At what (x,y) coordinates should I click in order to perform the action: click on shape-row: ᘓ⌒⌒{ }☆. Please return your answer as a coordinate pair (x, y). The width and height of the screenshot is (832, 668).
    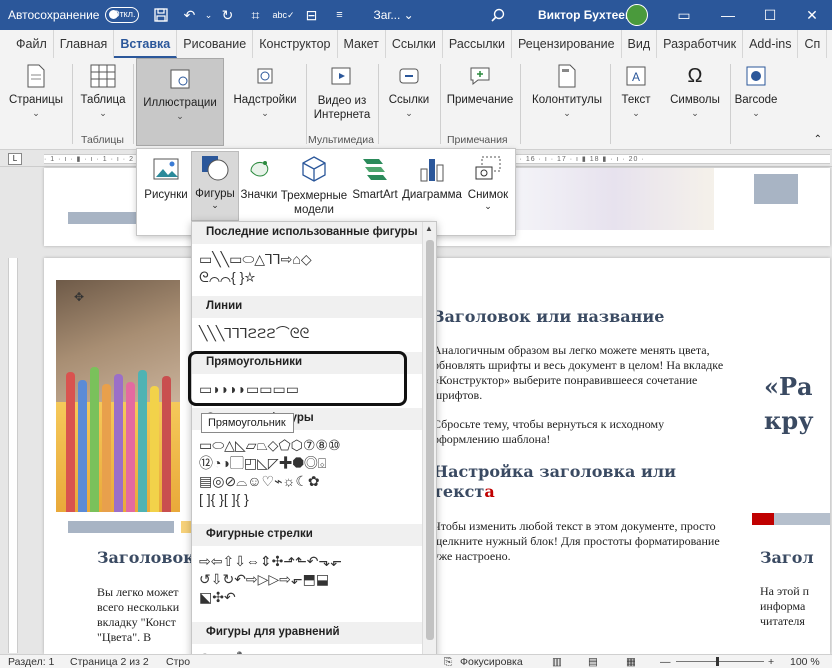
    Looking at the image, I should click on (227, 277).